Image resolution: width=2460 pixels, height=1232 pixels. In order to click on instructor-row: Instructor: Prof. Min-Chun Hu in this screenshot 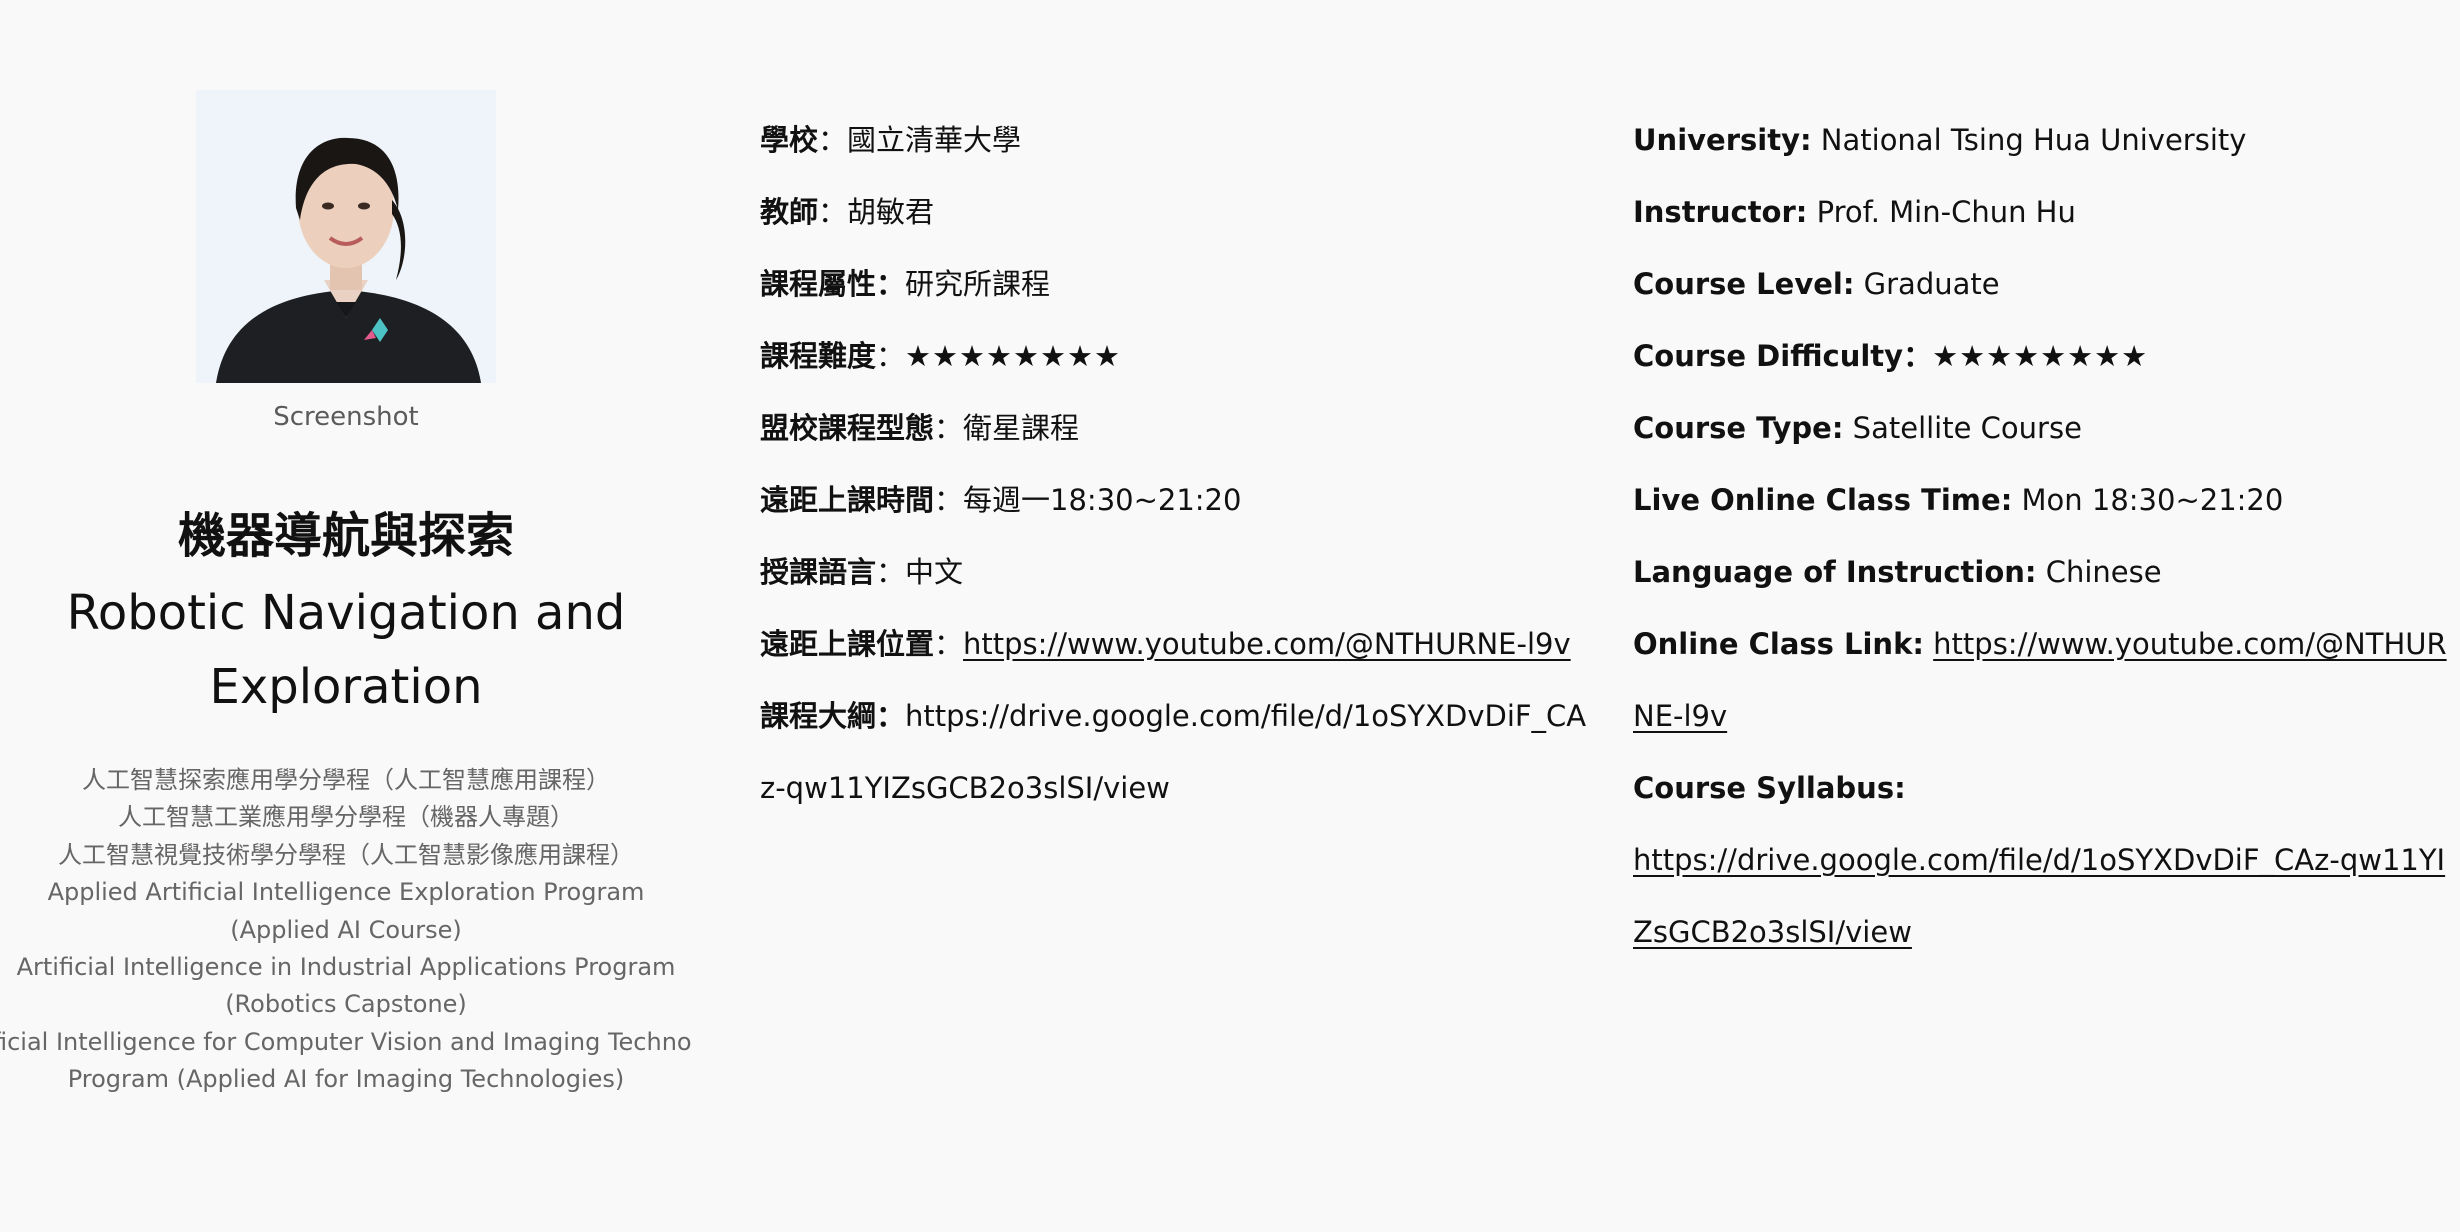, I will do `click(2043, 212)`.